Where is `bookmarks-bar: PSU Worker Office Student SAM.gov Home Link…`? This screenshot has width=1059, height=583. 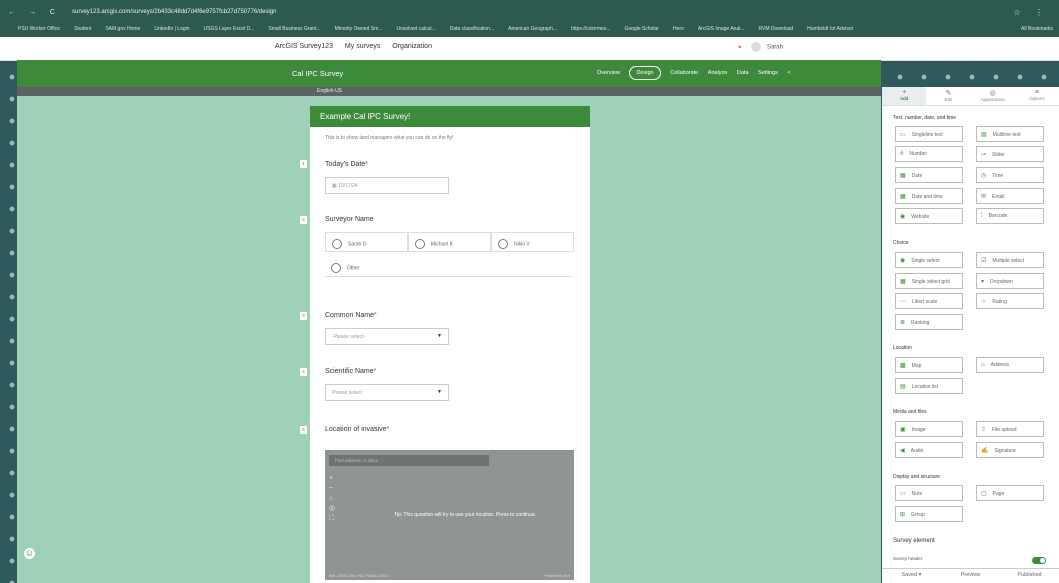 bookmarks-bar: PSU Worker Office Student SAM.gov Home Link… is located at coordinates (533, 30).